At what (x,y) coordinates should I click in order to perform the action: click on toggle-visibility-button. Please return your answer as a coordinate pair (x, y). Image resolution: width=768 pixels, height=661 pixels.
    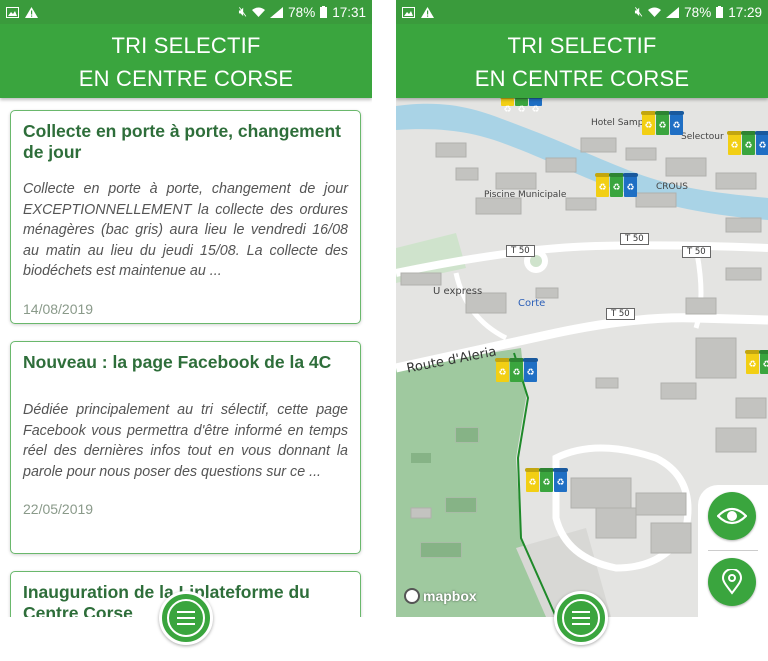
    Looking at the image, I should click on (732, 516).